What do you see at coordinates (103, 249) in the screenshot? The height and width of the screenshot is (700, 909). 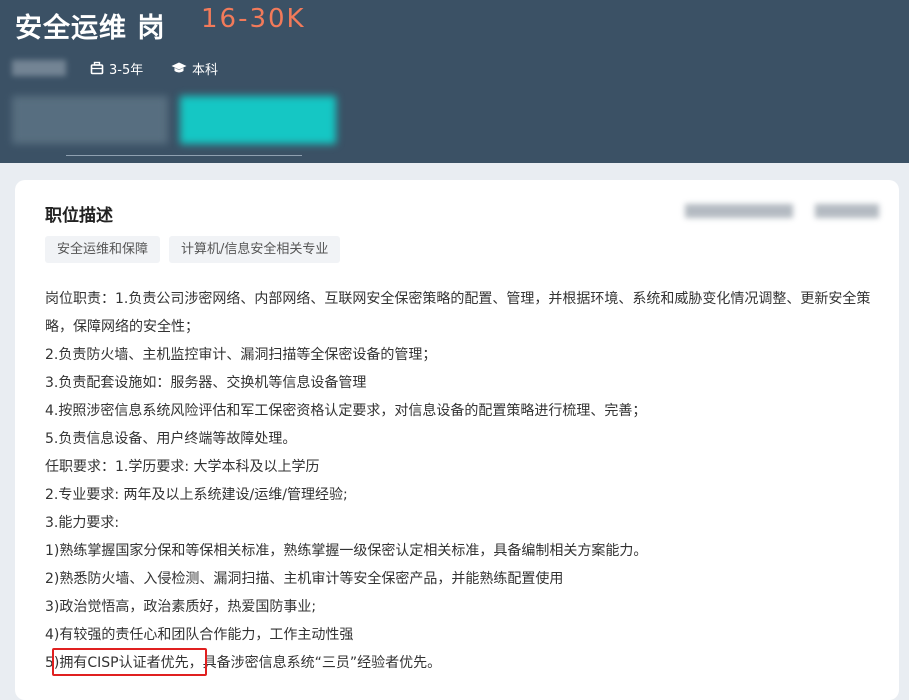 I see `skill-tag: 安全运维和保障` at bounding box center [103, 249].